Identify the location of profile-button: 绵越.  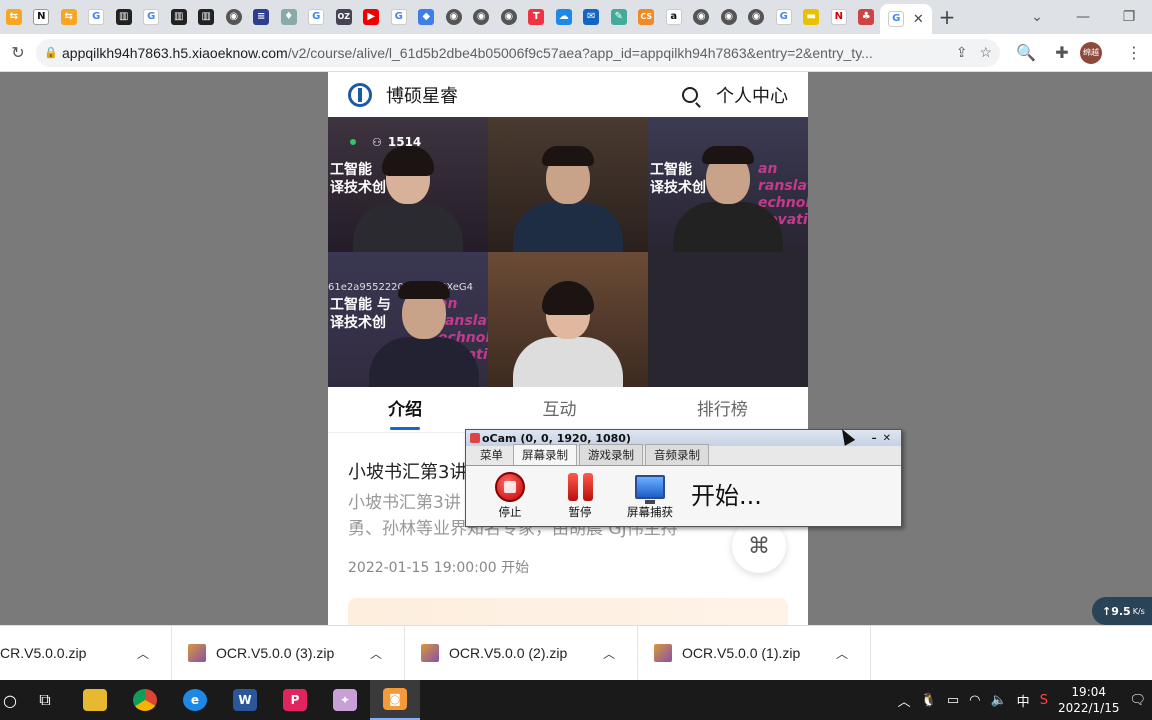
(1098, 52).